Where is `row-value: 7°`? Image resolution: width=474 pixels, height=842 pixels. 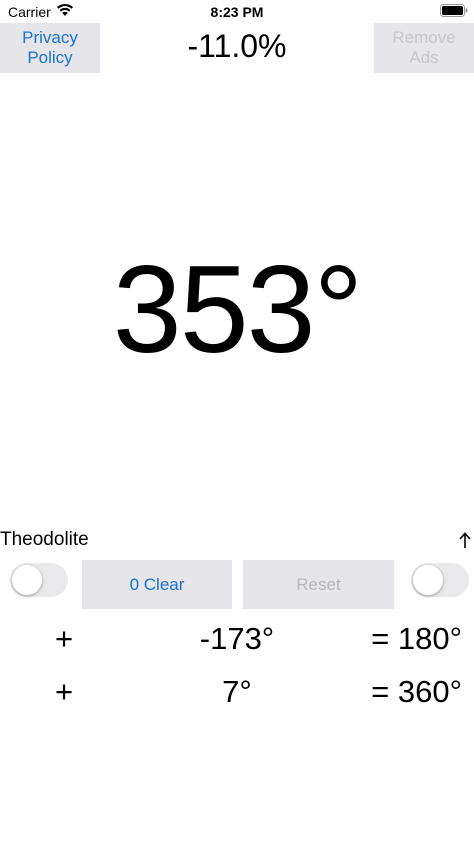 row-value: 7° is located at coordinates (237, 691).